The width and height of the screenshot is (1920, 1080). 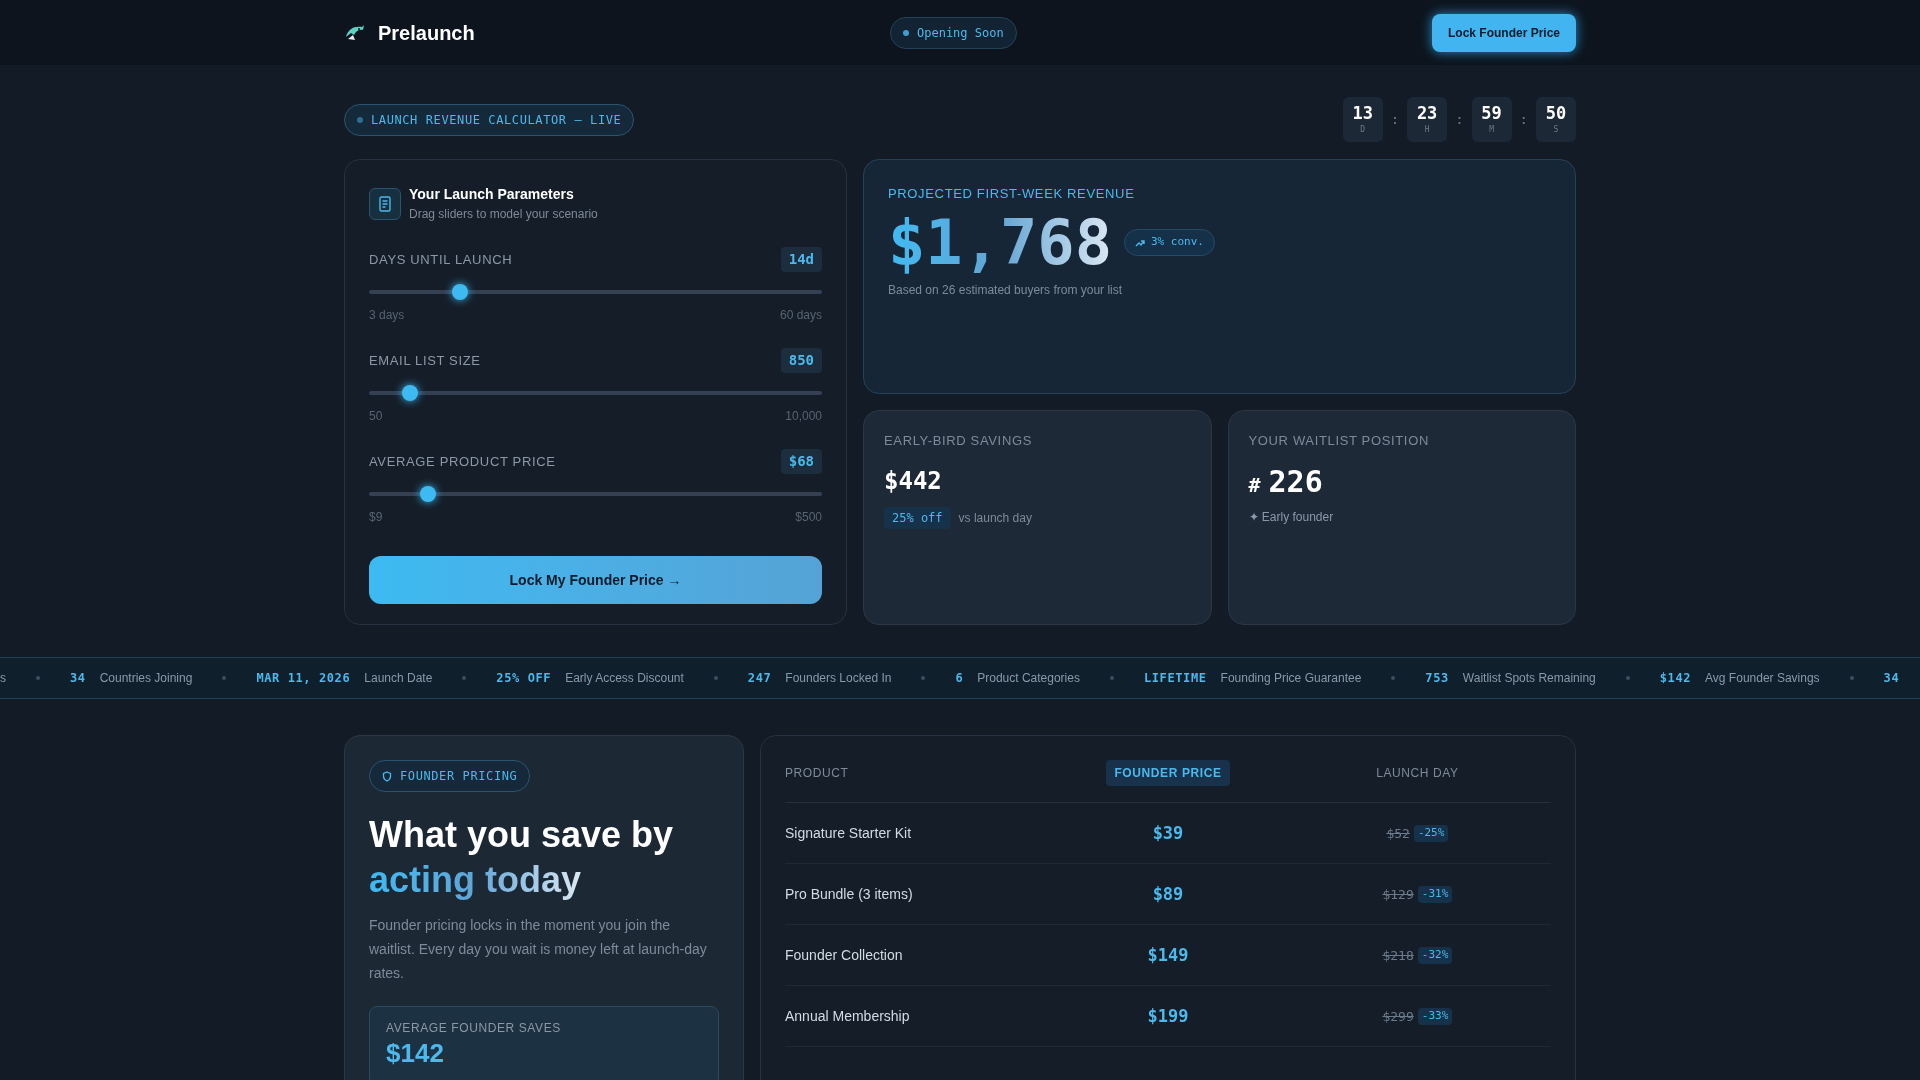 I want to click on savings-label: EARLY-BIRD SAVINGS, so click(x=958, y=441).